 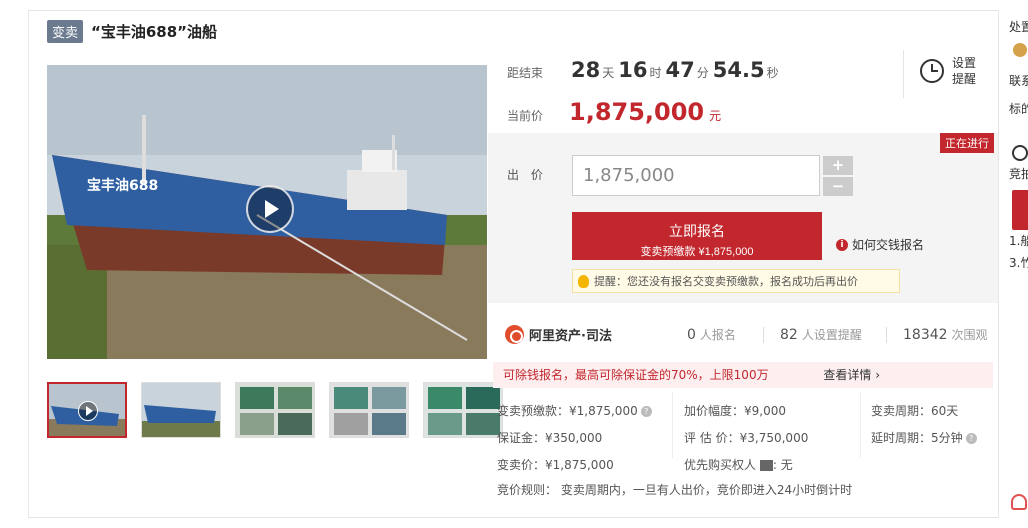 What do you see at coordinates (1018, 81) in the screenshot?
I see `sidebar-text-2: 联系` at bounding box center [1018, 81].